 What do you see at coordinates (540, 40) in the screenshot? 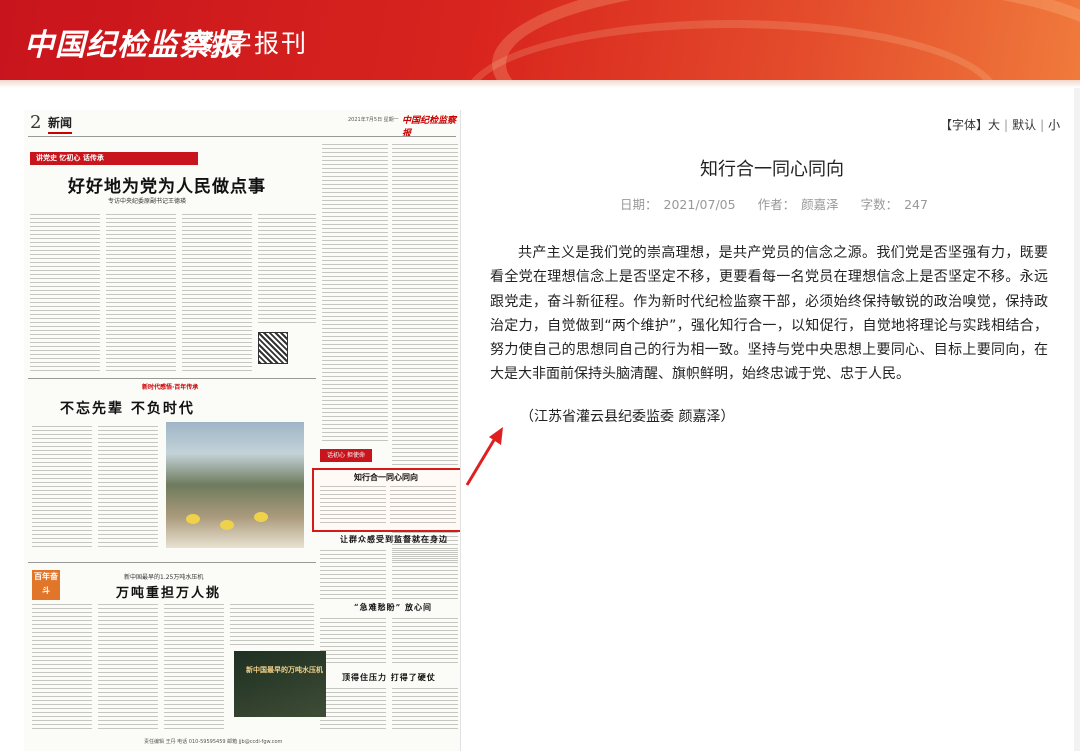
I see `site-header: 中国纪检监察报 数字报刊` at bounding box center [540, 40].